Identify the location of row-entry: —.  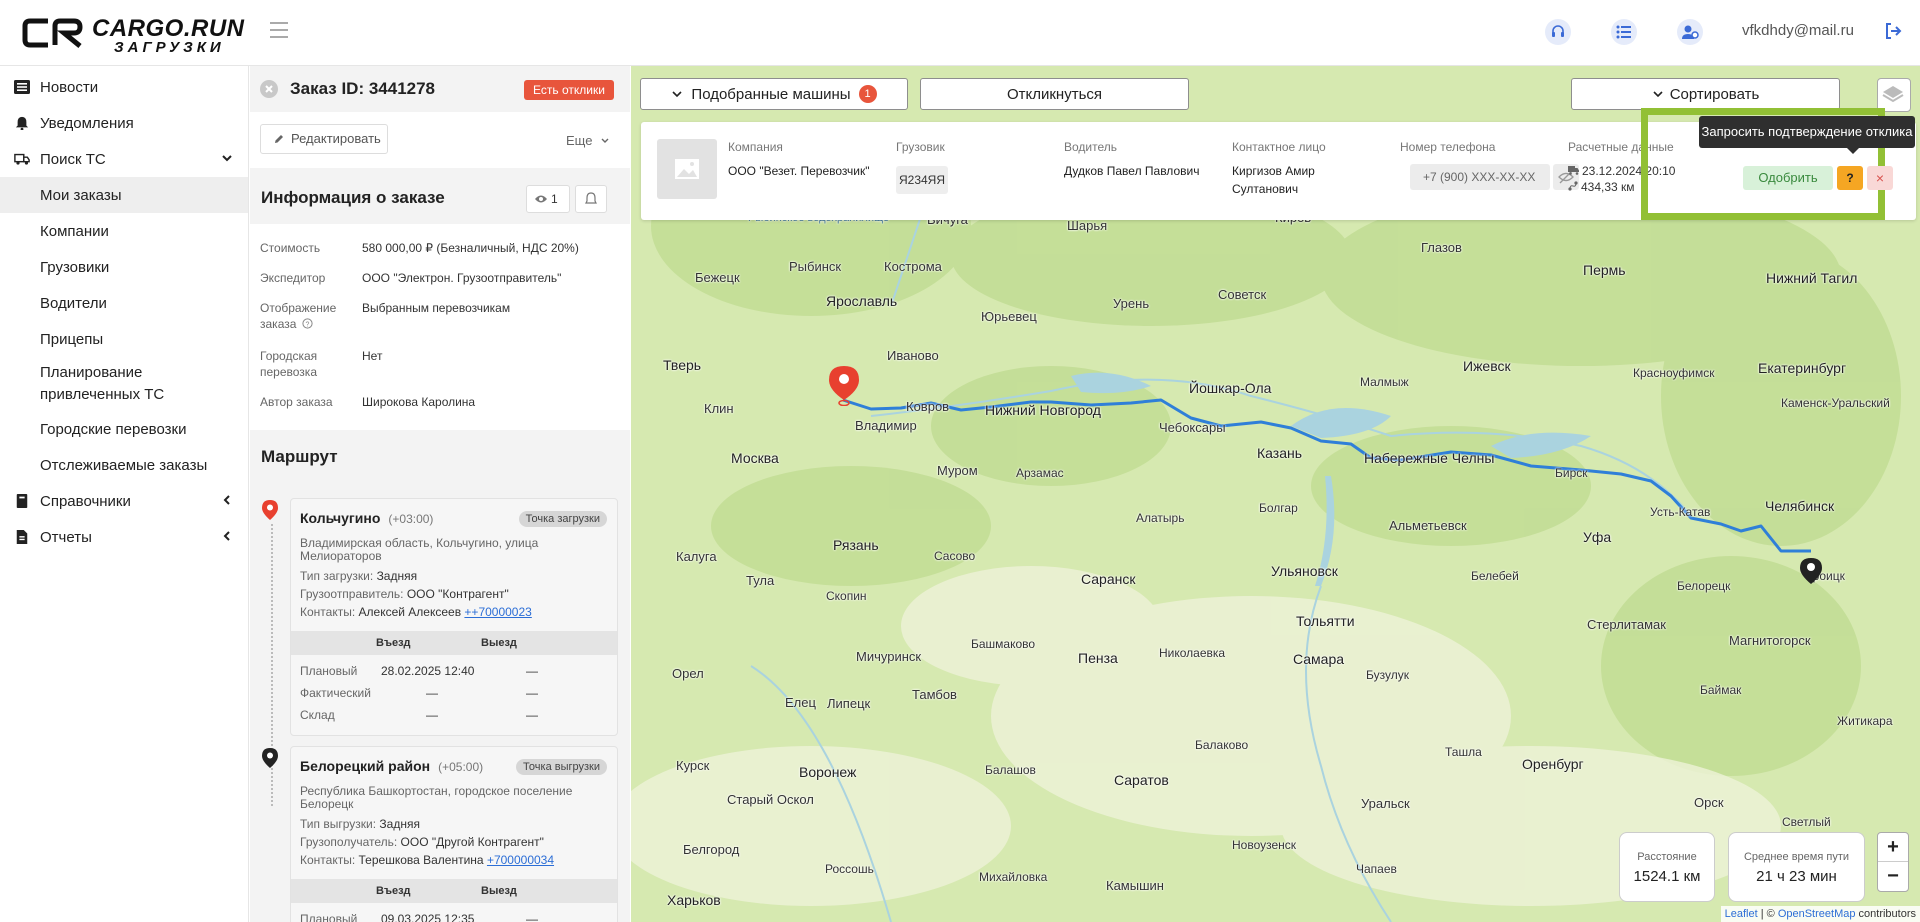
(432, 693).